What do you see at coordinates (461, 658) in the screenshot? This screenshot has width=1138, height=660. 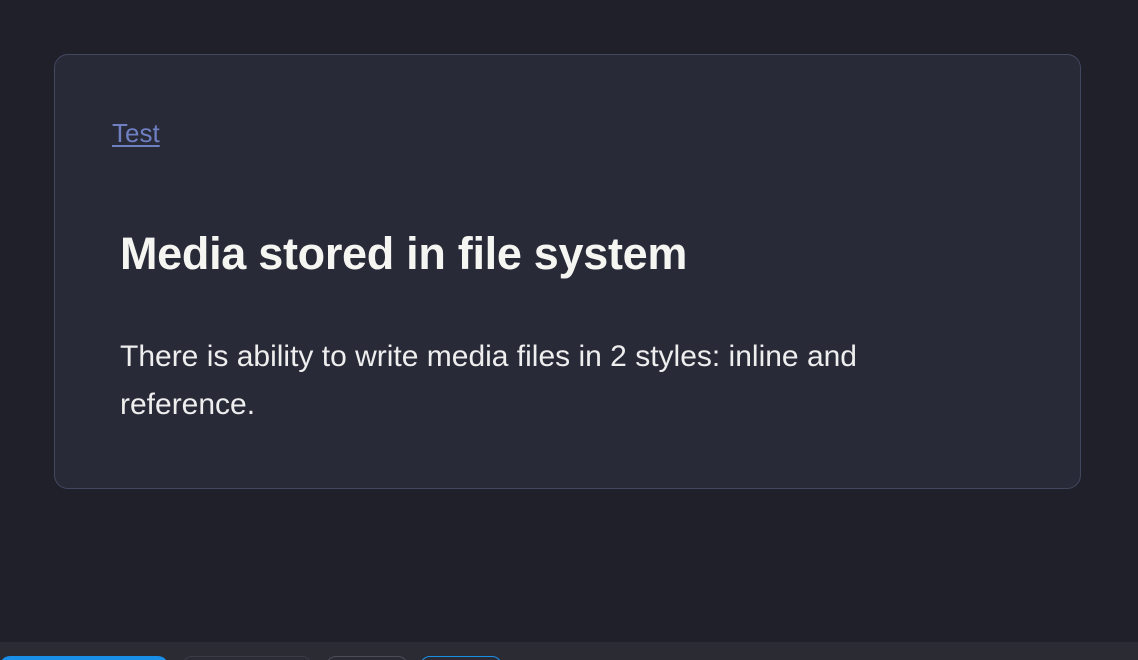 I see `outline-button` at bounding box center [461, 658].